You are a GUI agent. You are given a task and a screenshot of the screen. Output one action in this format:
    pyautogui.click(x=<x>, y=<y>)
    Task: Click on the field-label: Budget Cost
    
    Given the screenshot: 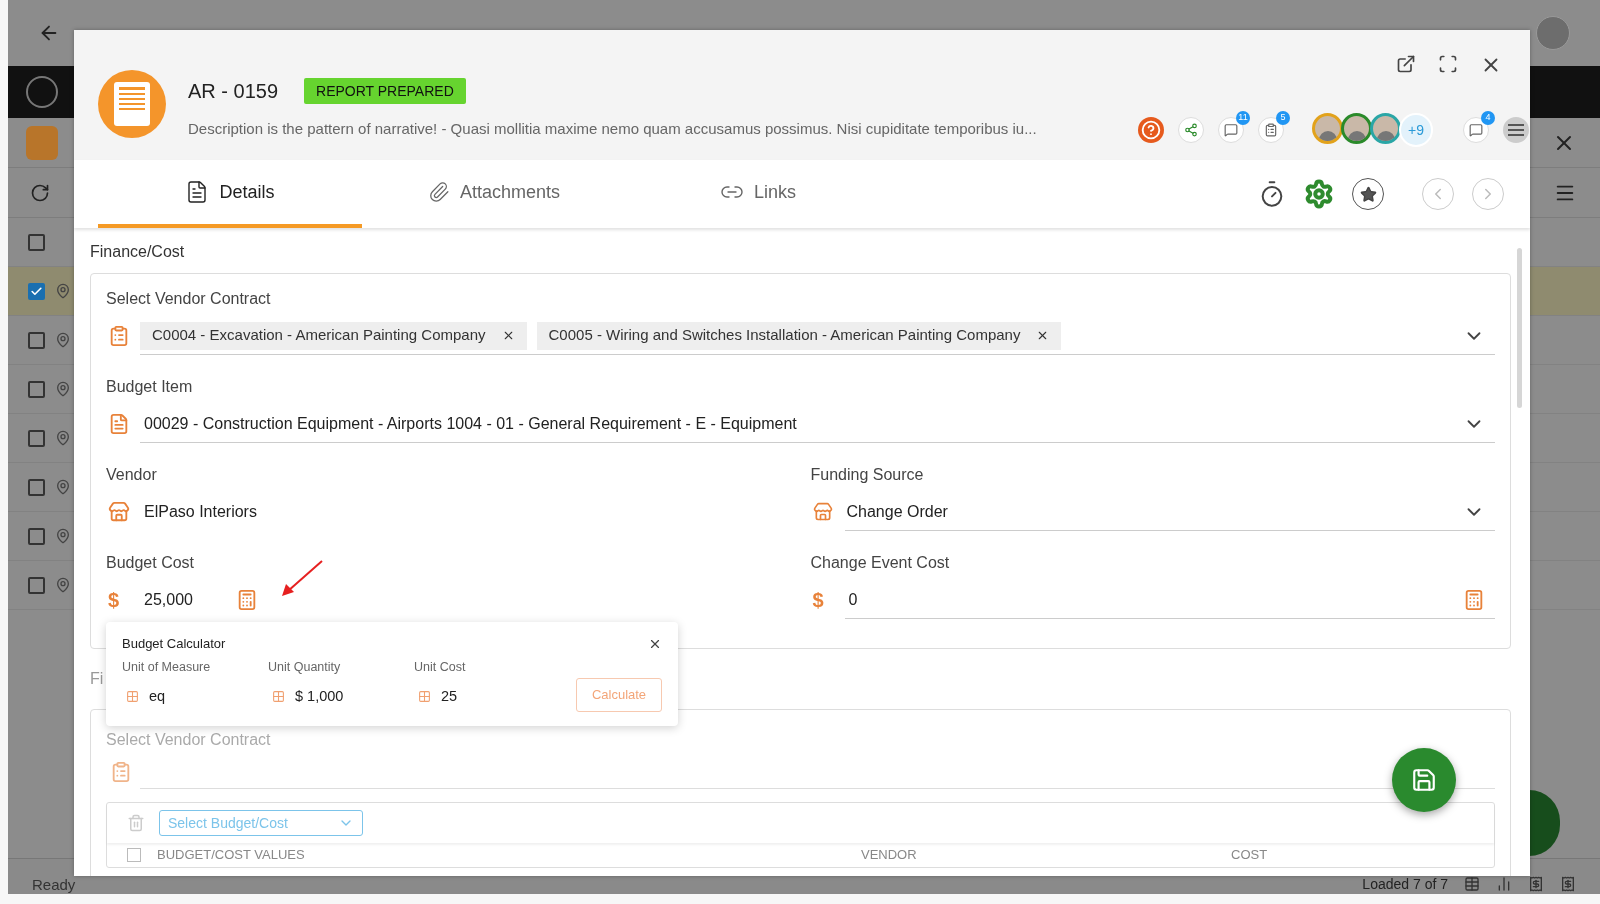 What is the action you would take?
    pyautogui.click(x=151, y=563)
    